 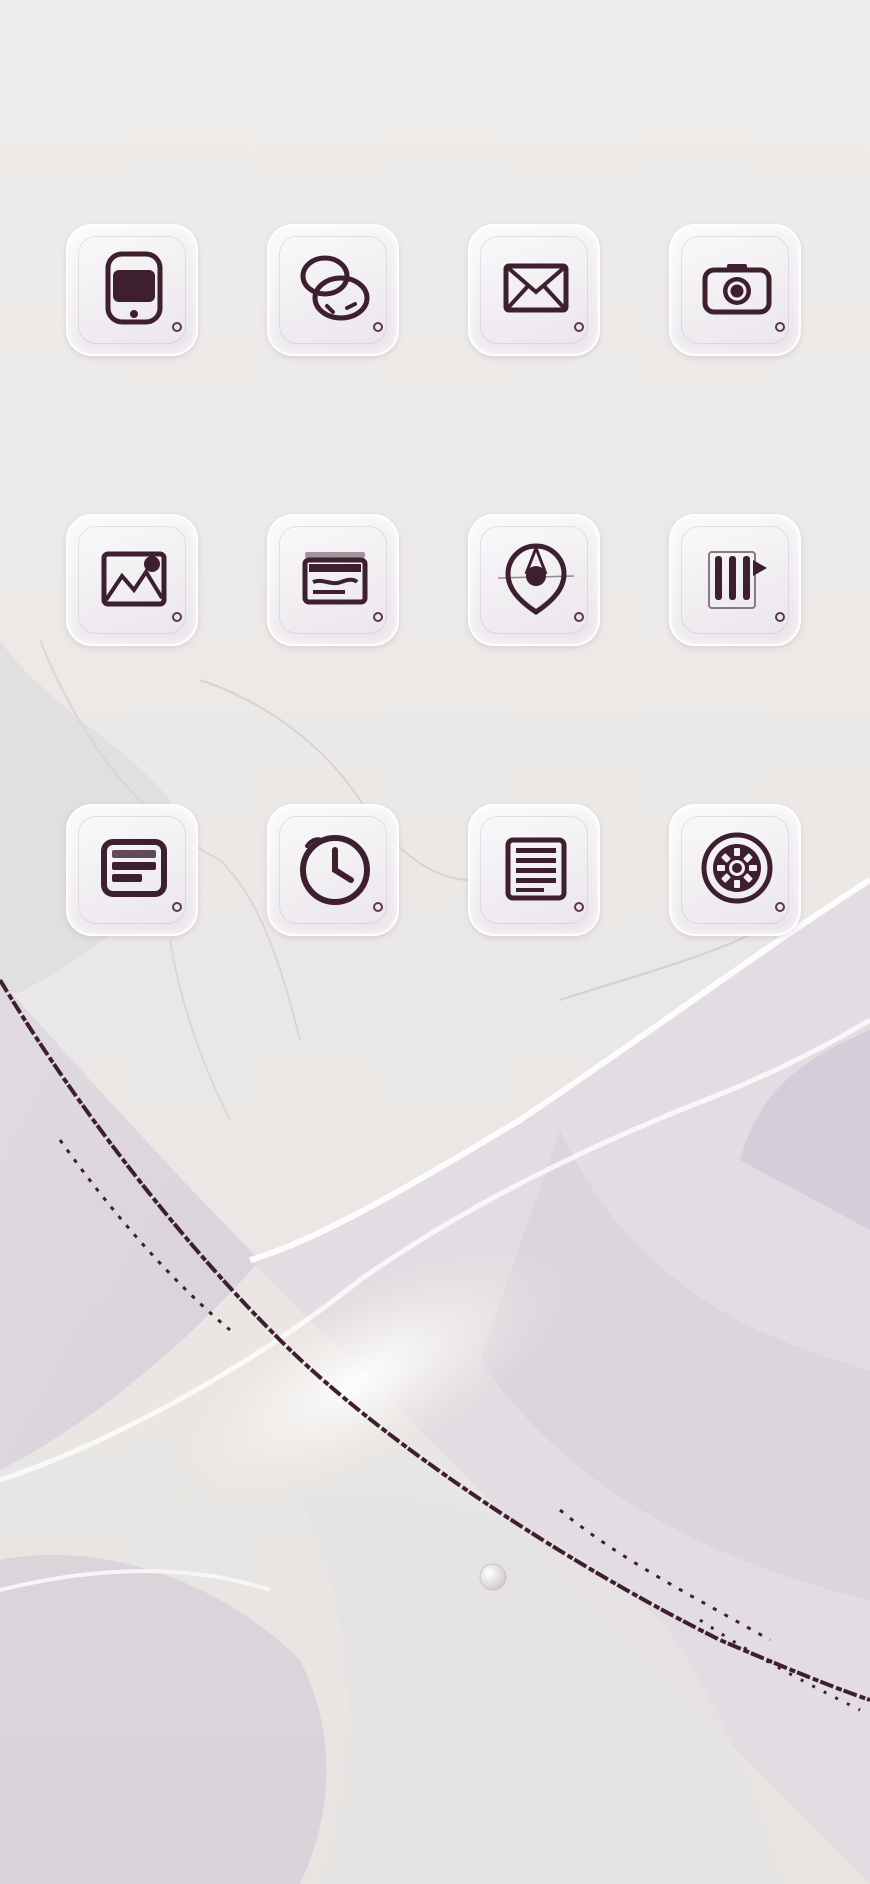 I want to click on mail-icon, so click(x=536, y=288).